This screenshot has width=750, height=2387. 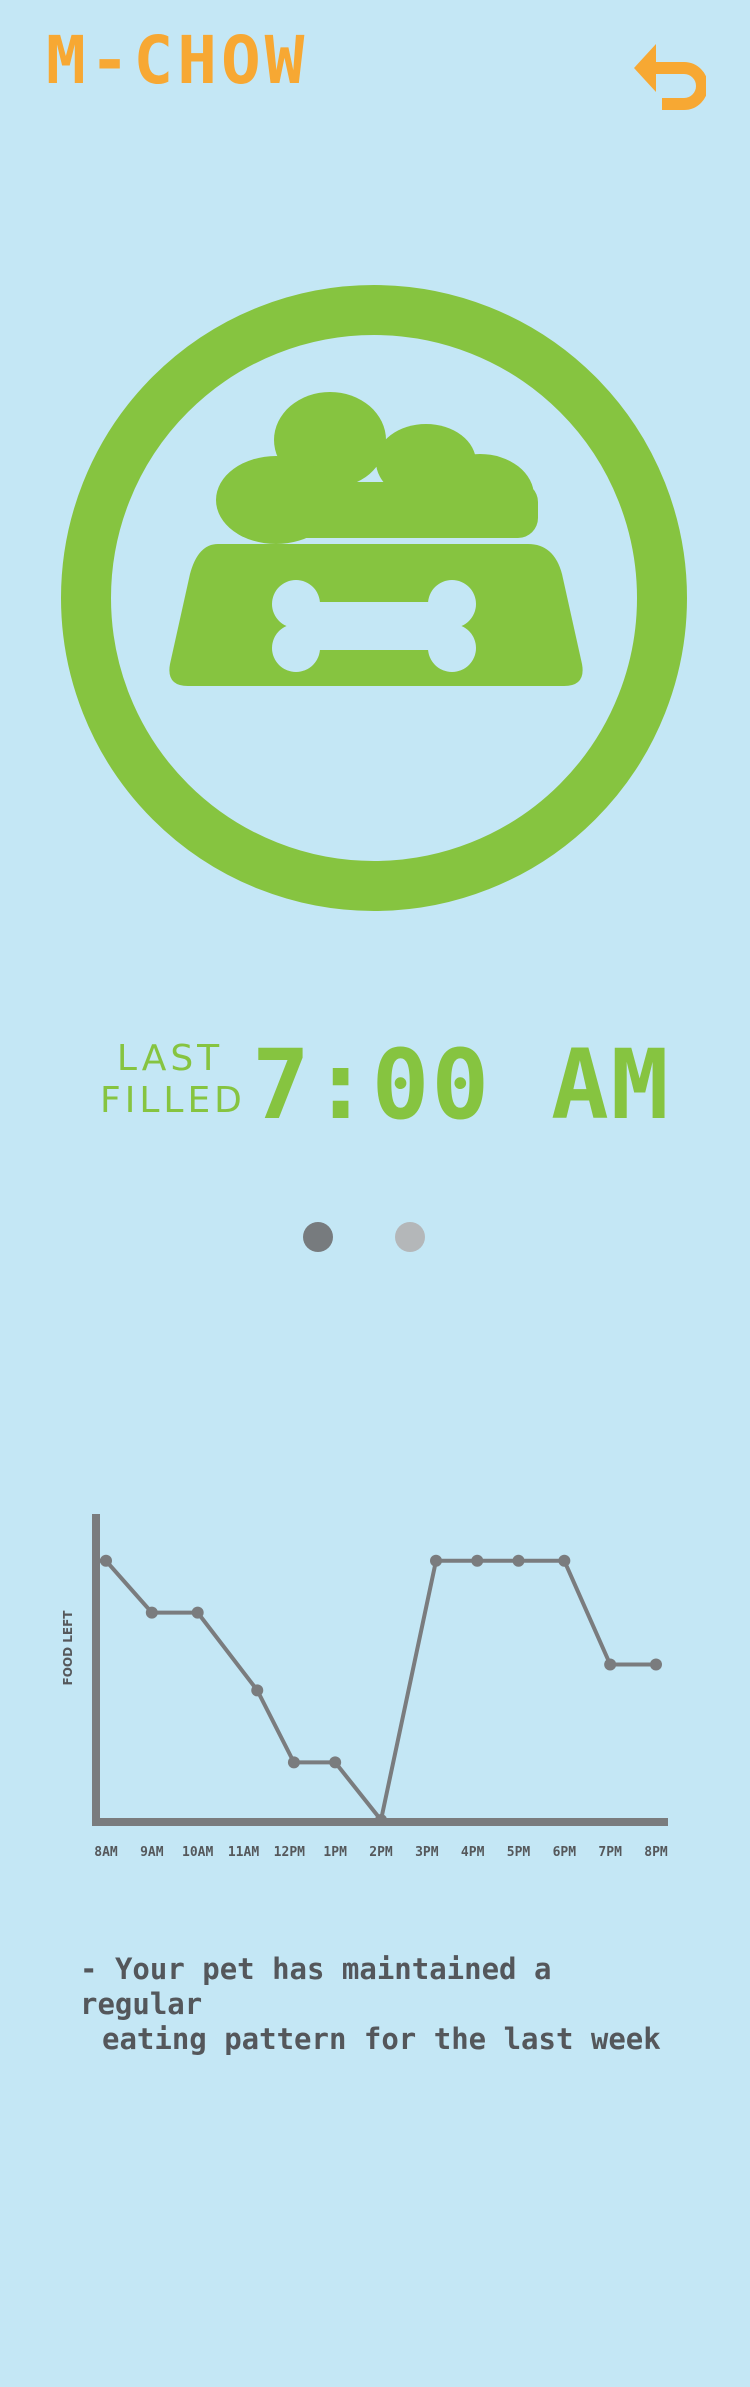 What do you see at coordinates (106, 1852) in the screenshot?
I see `x-tick-label-0: 8AM` at bounding box center [106, 1852].